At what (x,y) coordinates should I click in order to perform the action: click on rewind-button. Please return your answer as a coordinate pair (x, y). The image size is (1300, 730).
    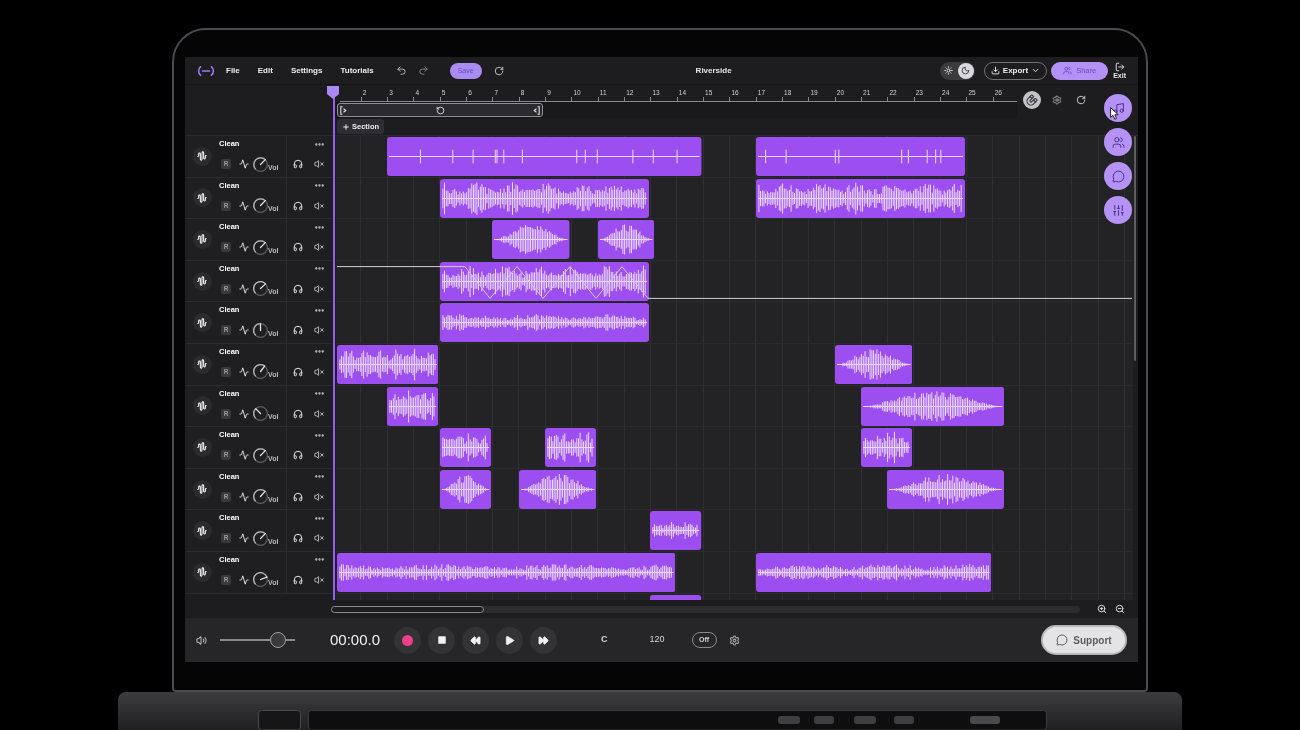
    Looking at the image, I should click on (476, 640).